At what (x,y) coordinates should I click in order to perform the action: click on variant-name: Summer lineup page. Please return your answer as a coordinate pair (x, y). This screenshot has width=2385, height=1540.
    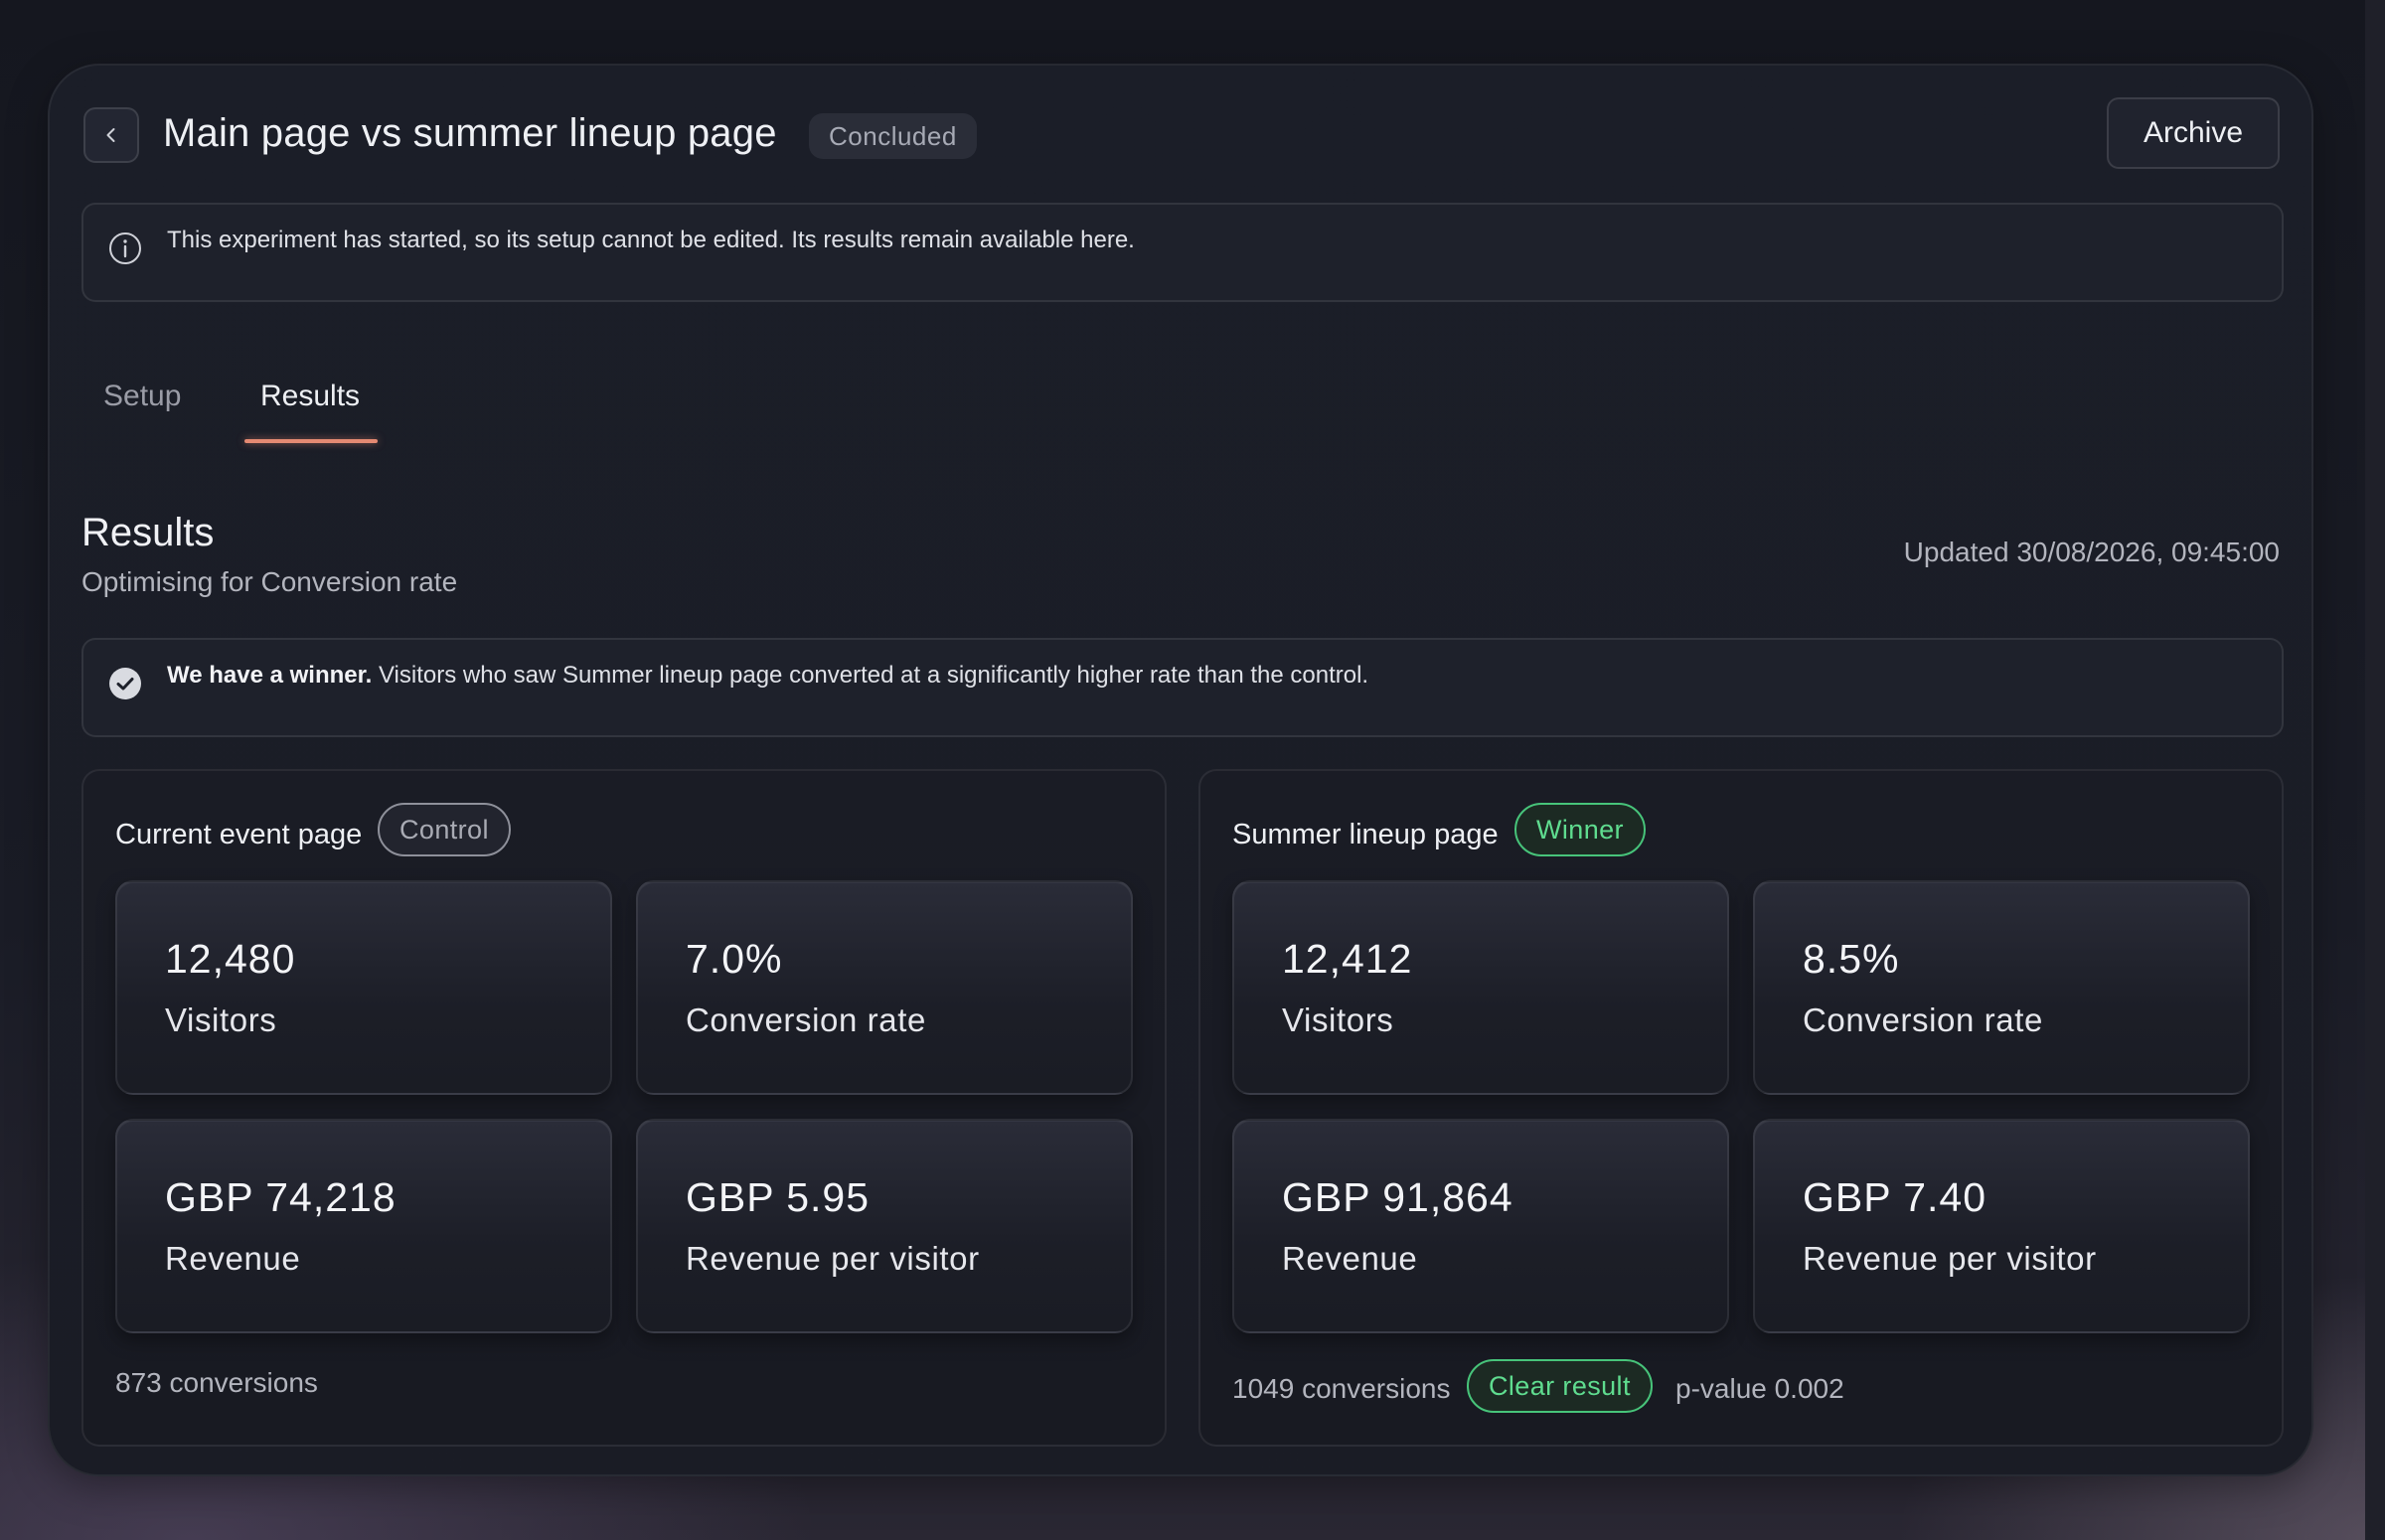
    Looking at the image, I should click on (1365, 834).